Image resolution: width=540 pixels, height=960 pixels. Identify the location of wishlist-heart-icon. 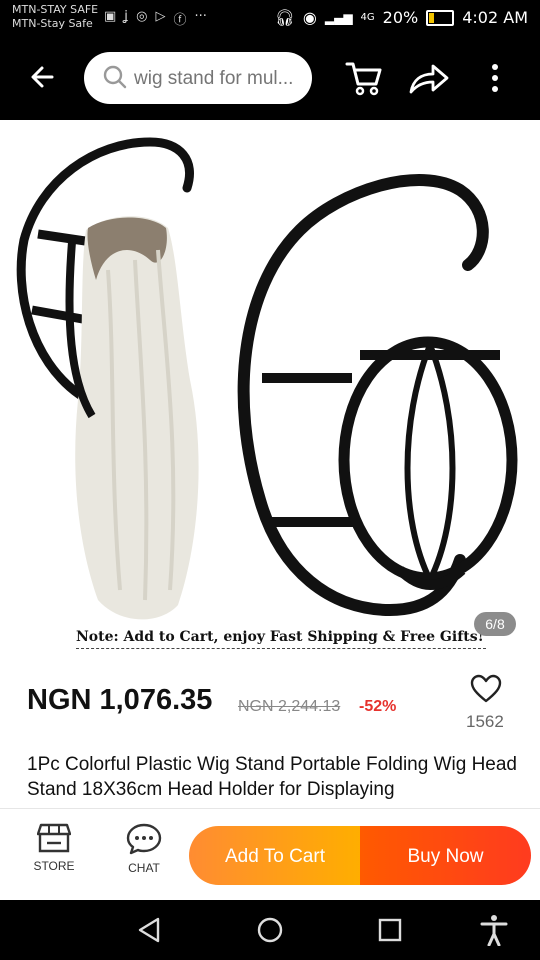
(486, 689).